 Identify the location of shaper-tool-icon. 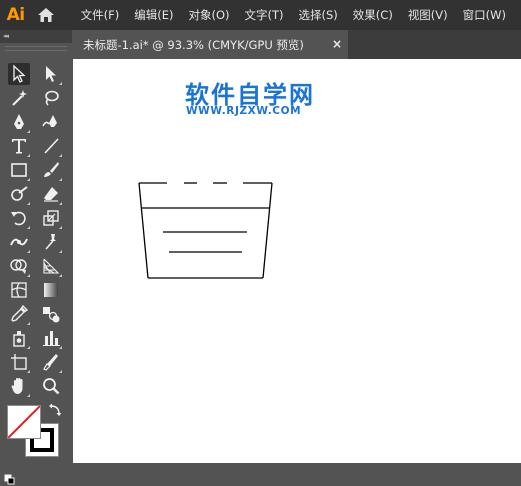
(19, 193).